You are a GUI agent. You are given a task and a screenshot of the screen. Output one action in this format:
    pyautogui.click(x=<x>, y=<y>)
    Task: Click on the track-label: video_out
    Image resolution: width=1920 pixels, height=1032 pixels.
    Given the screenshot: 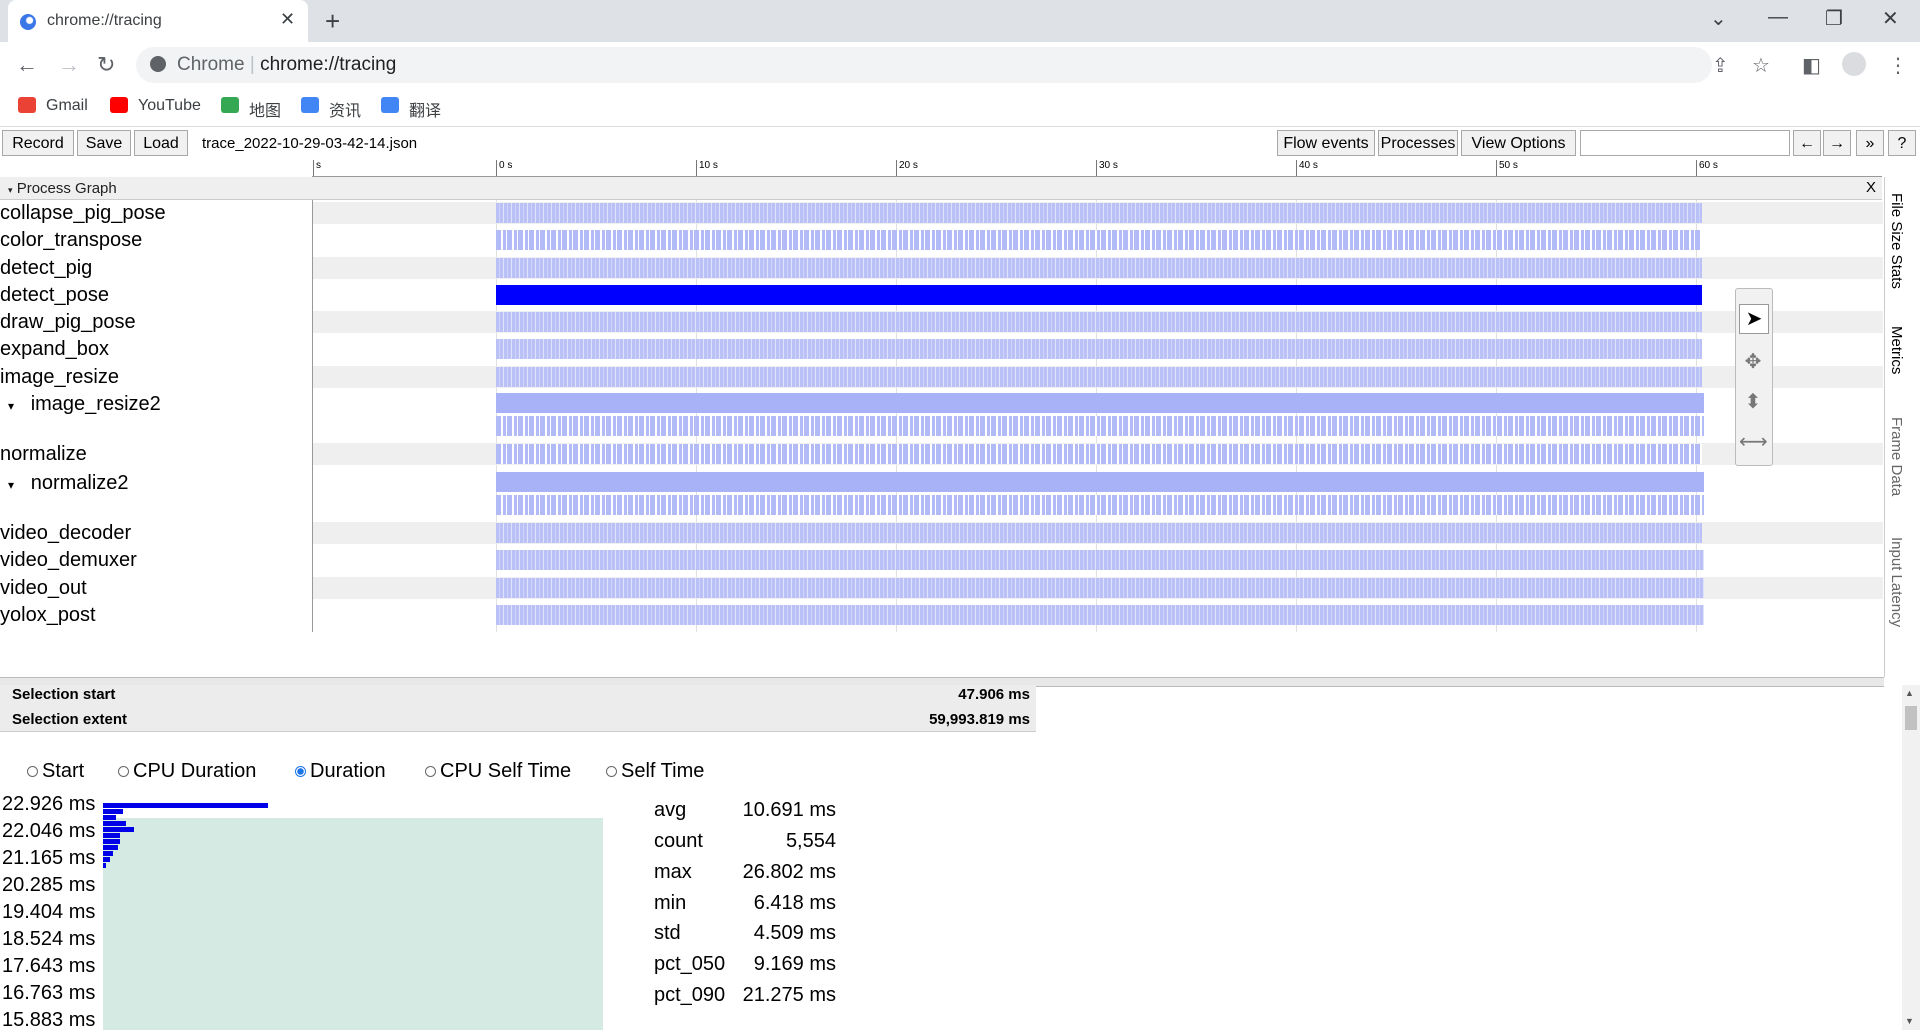 What is the action you would take?
    pyautogui.click(x=43, y=588)
    